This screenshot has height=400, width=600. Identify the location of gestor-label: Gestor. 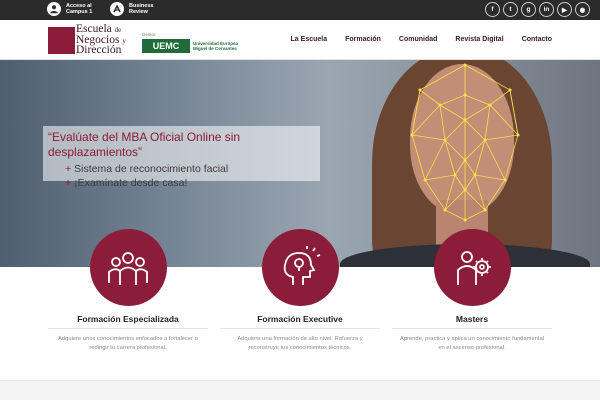
(149, 34).